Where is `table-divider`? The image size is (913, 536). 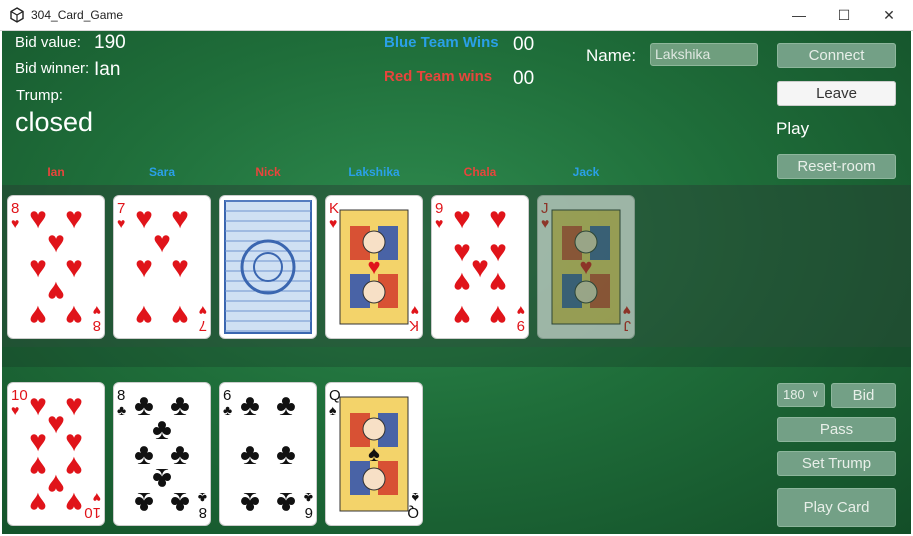 table-divider is located at coordinates (456, 357).